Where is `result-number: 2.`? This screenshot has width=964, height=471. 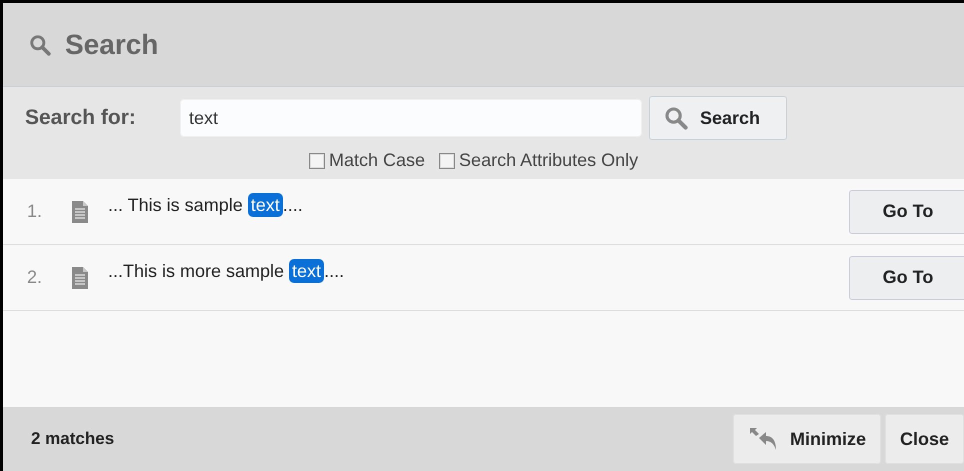
result-number: 2. is located at coordinates (35, 277).